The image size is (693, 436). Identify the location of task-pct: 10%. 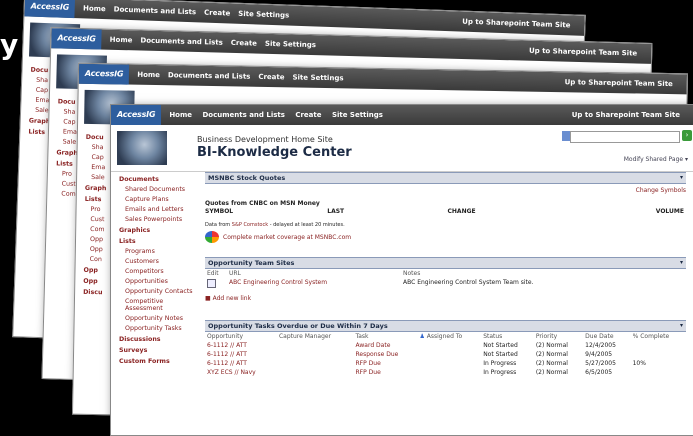
(639, 363).